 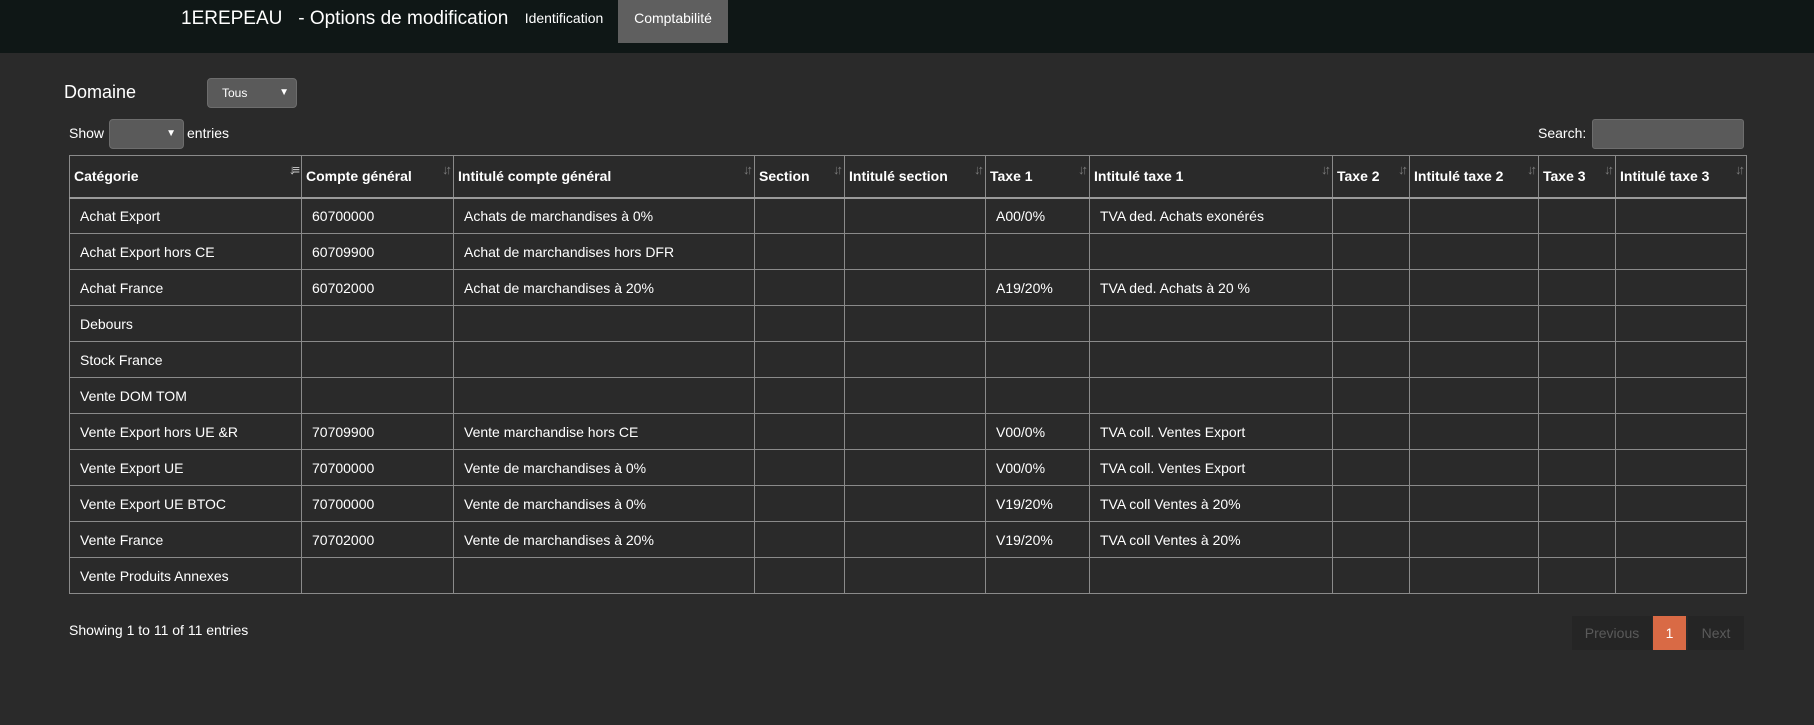 What do you see at coordinates (1211, 215) in the screenshot?
I see `table-cell: TVA ded. Achats exonérés` at bounding box center [1211, 215].